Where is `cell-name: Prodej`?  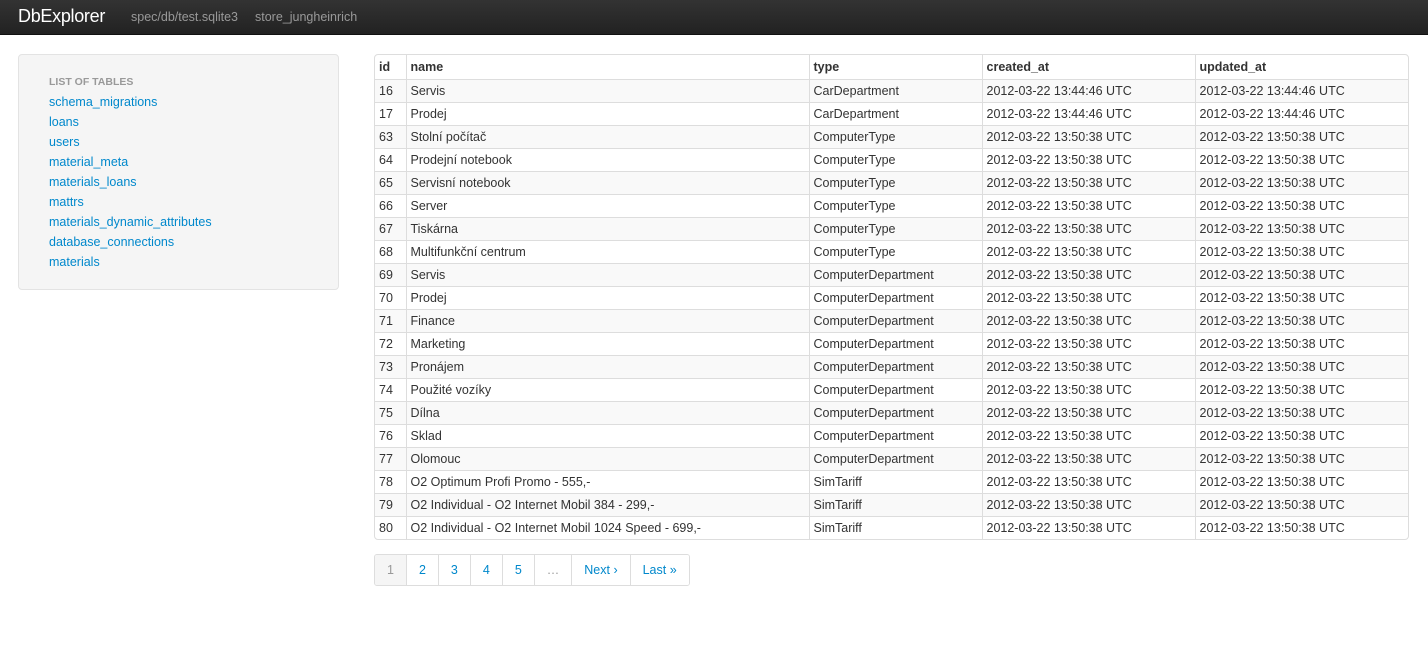
cell-name: Prodej is located at coordinates (607, 113).